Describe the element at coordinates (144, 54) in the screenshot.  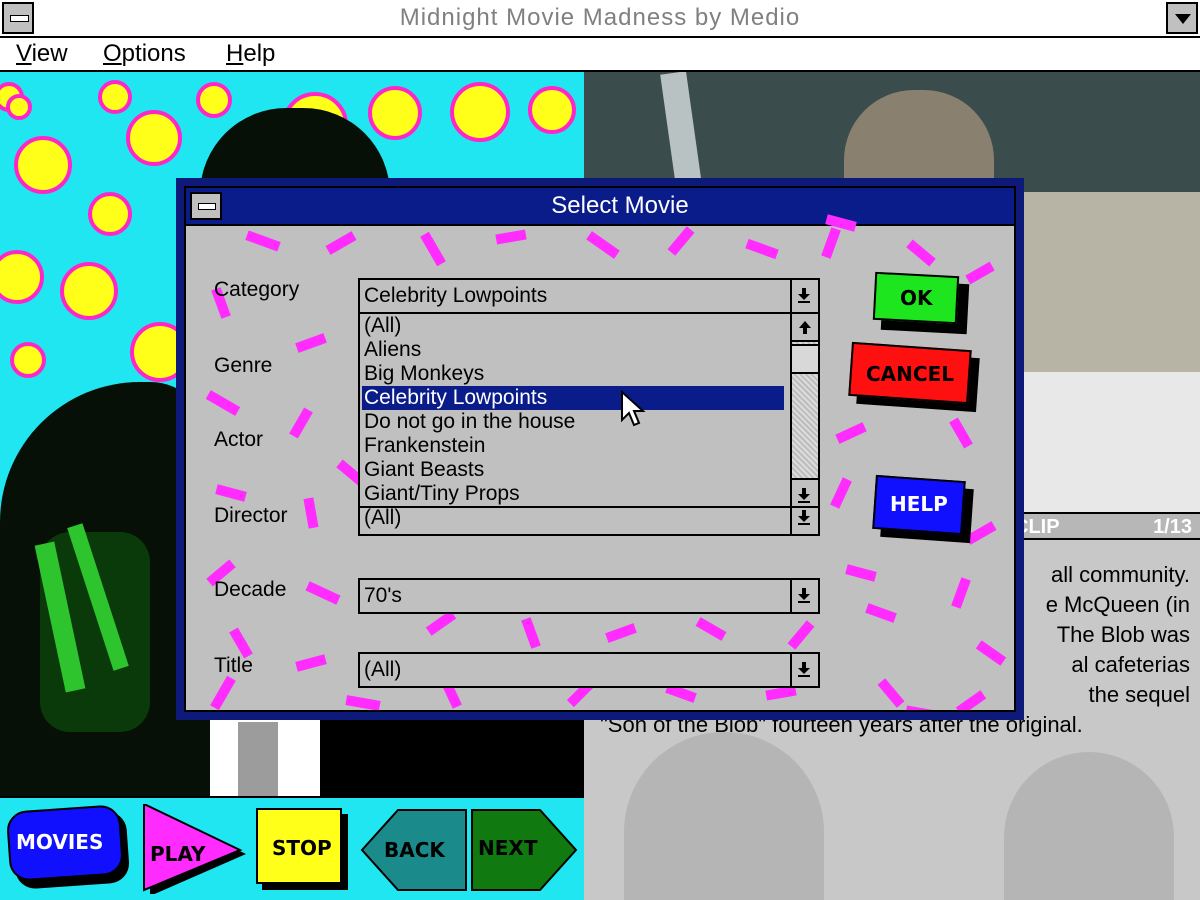
I see `menu-options: Options` at that location.